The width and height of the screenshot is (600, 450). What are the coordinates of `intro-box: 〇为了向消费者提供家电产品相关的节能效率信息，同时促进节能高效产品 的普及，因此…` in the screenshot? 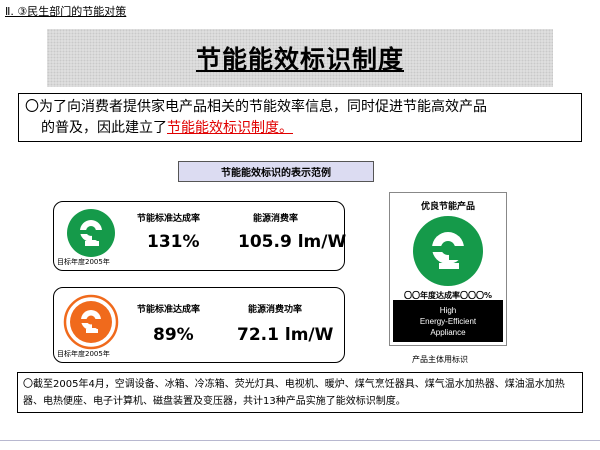 It's located at (300, 117).